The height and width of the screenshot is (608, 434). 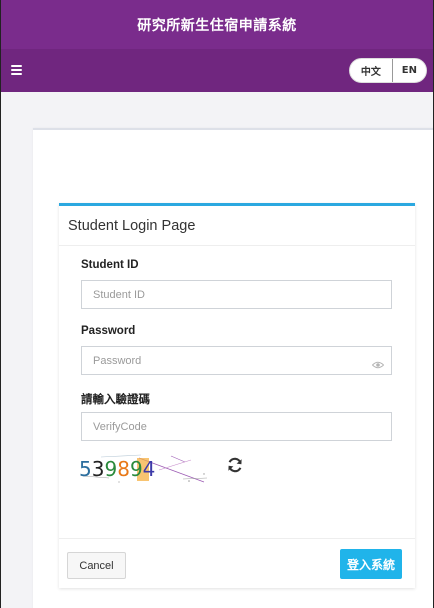 What do you see at coordinates (117, 469) in the screenshot?
I see `captcha-text: 539894` at bounding box center [117, 469].